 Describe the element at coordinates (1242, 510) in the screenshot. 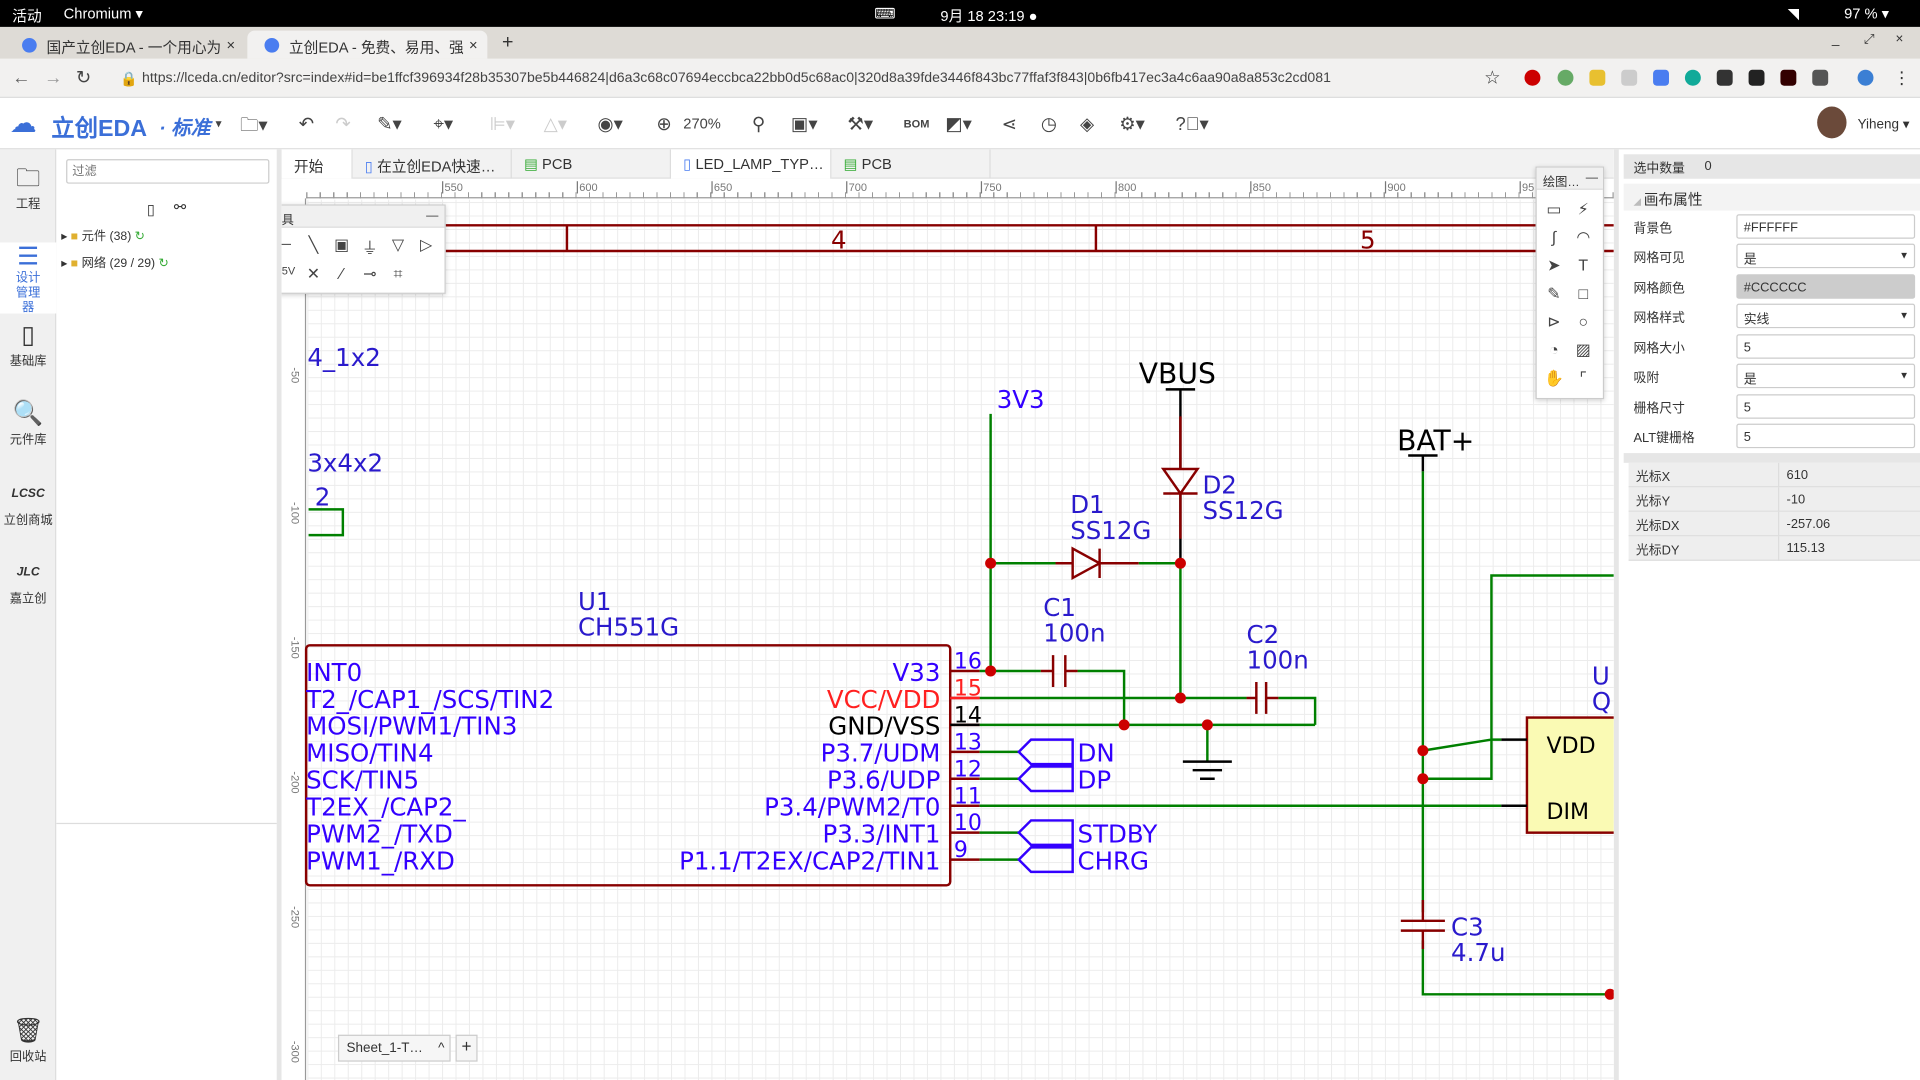

I see `d2-value: SS12G` at that location.